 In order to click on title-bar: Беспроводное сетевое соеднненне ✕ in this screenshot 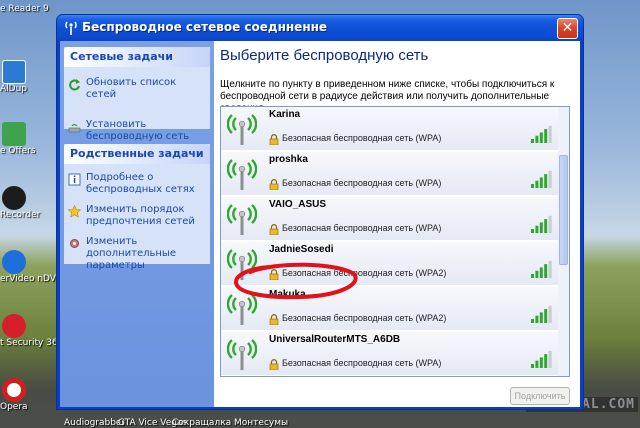, I will do `click(320, 28)`.